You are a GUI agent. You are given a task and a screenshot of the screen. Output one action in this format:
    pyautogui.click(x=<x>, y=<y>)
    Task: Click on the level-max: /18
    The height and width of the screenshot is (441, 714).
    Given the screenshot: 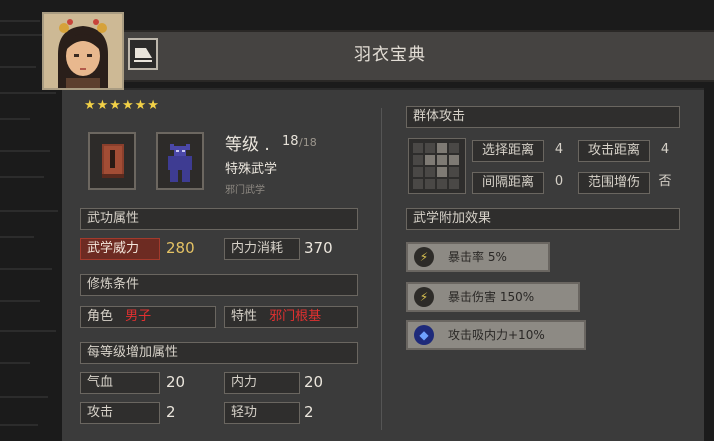 What is the action you would take?
    pyautogui.click(x=308, y=142)
    